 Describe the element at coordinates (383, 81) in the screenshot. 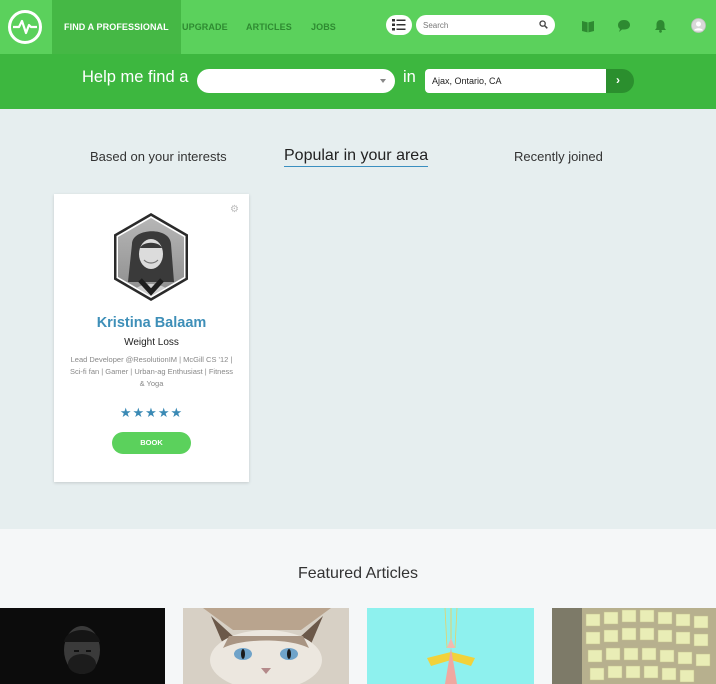

I see `chevron-down-icon` at that location.